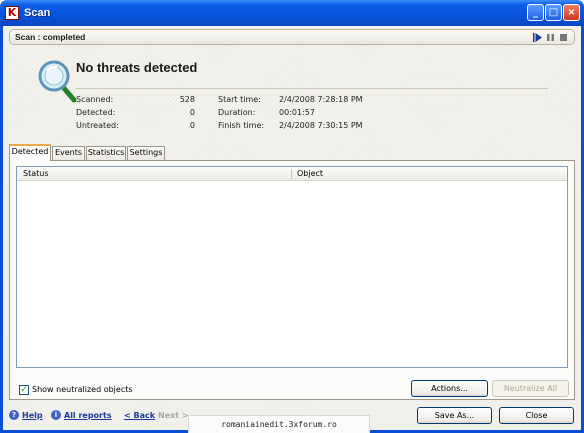 Image resolution: width=584 pixels, height=433 pixels. I want to click on scan-status-bar: Scan : completed, so click(292, 37).